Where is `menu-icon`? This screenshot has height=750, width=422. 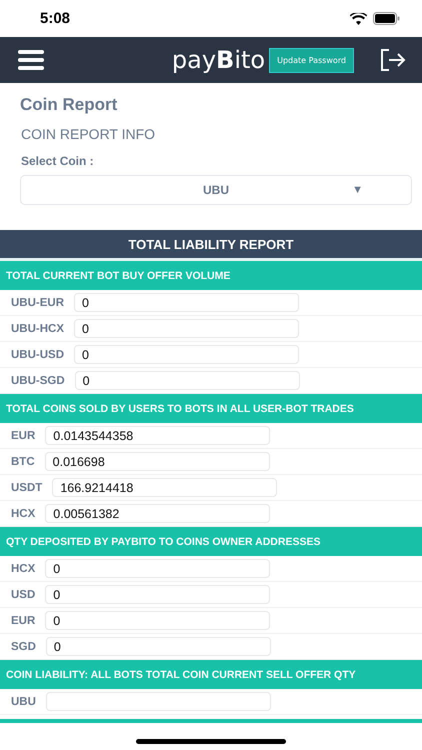 menu-icon is located at coordinates (31, 60).